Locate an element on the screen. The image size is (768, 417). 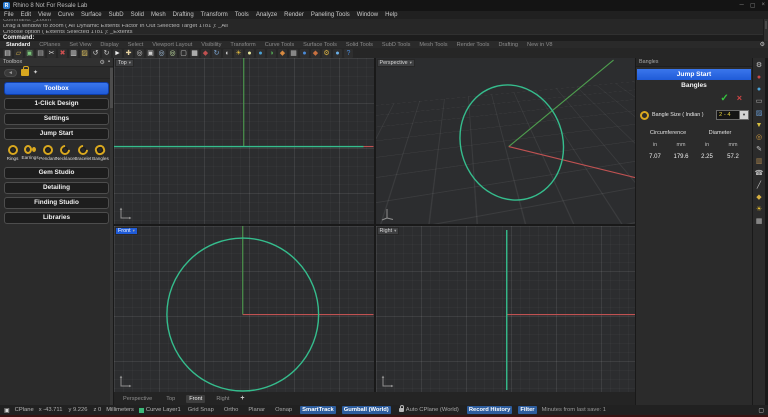
toolbar-tab: CPlanes is located at coordinates (49, 45).